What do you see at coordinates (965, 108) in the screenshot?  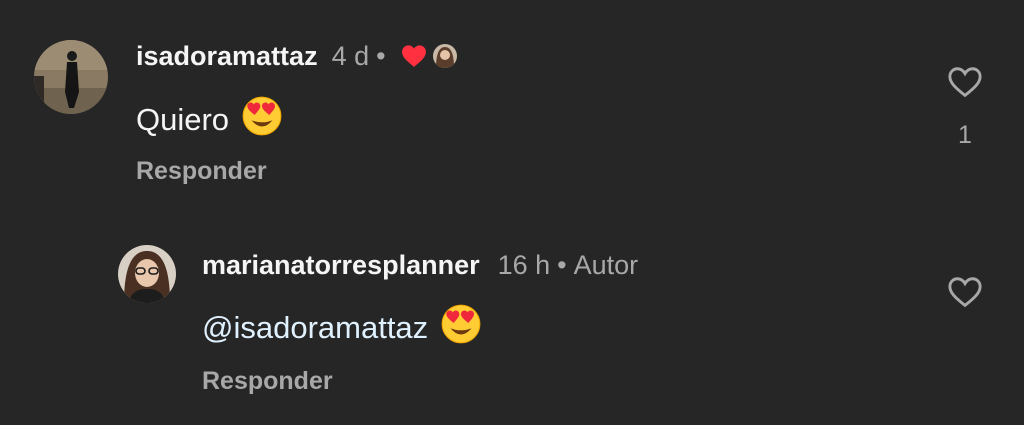 I see `like-button: 1` at bounding box center [965, 108].